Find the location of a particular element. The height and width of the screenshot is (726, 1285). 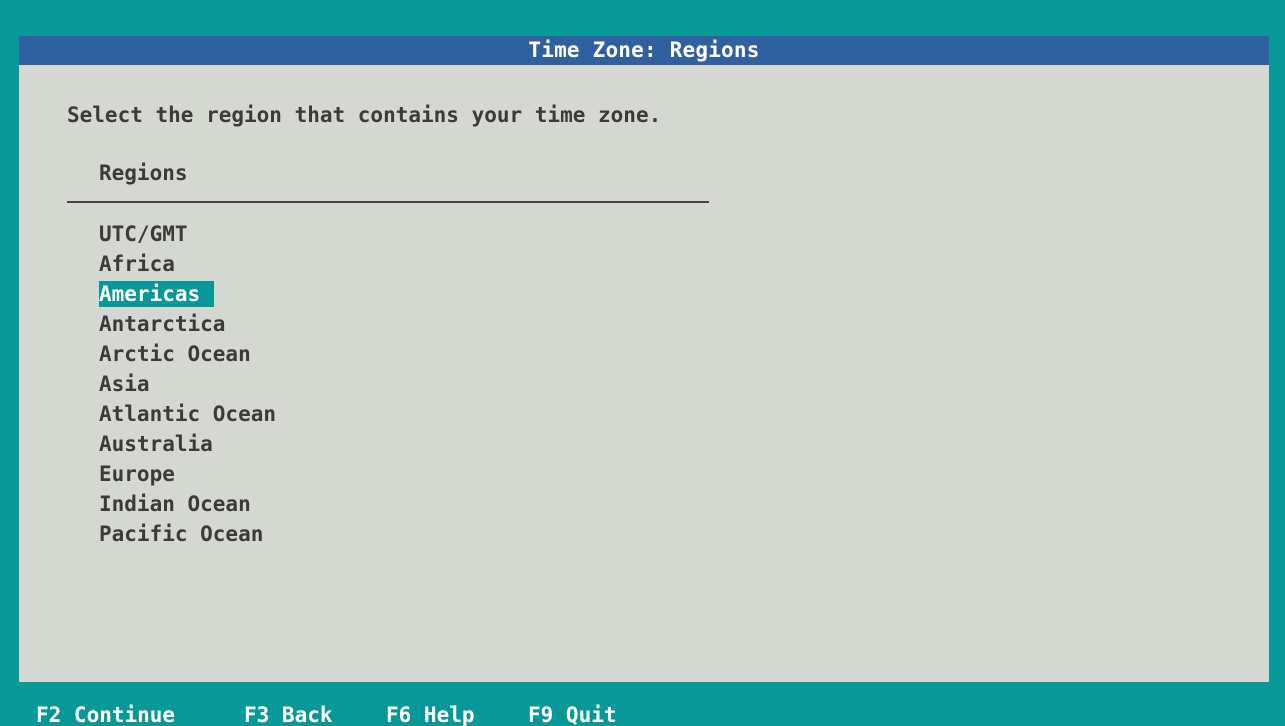

region-item-antarctica: Antarctica is located at coordinates (194, 324).